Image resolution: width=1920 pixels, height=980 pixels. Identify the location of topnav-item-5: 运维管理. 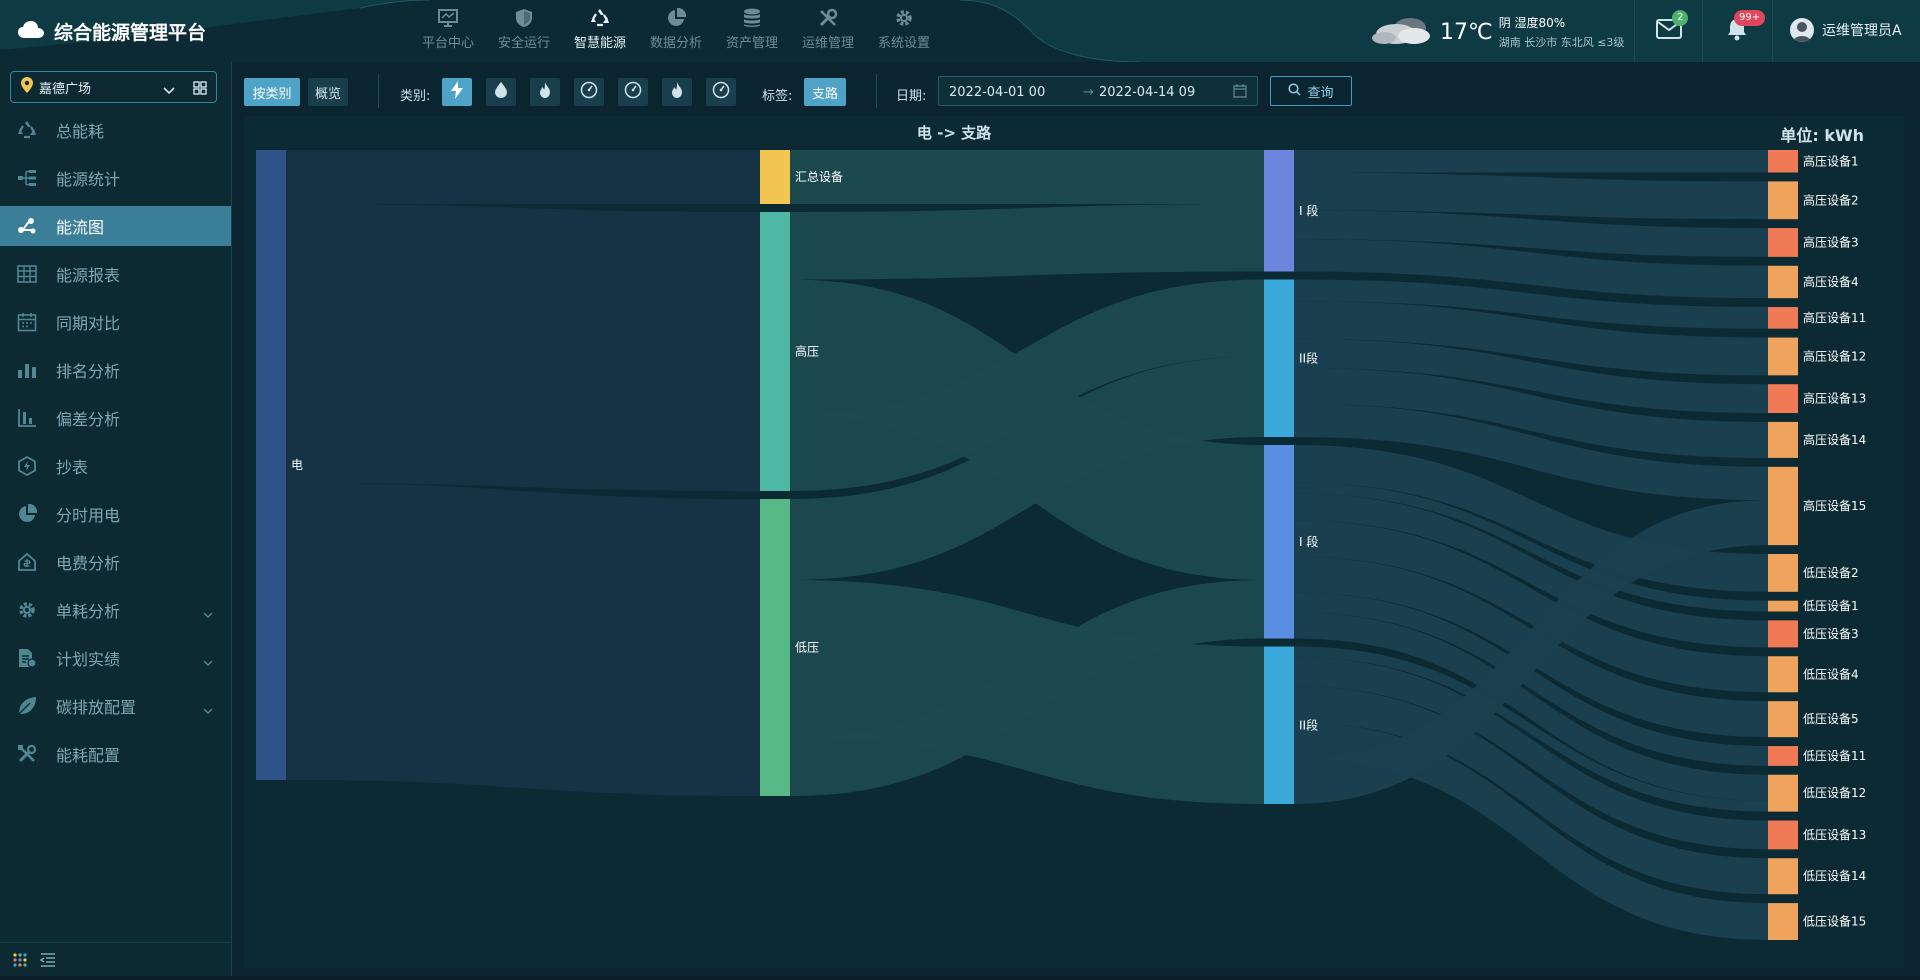
(828, 29).